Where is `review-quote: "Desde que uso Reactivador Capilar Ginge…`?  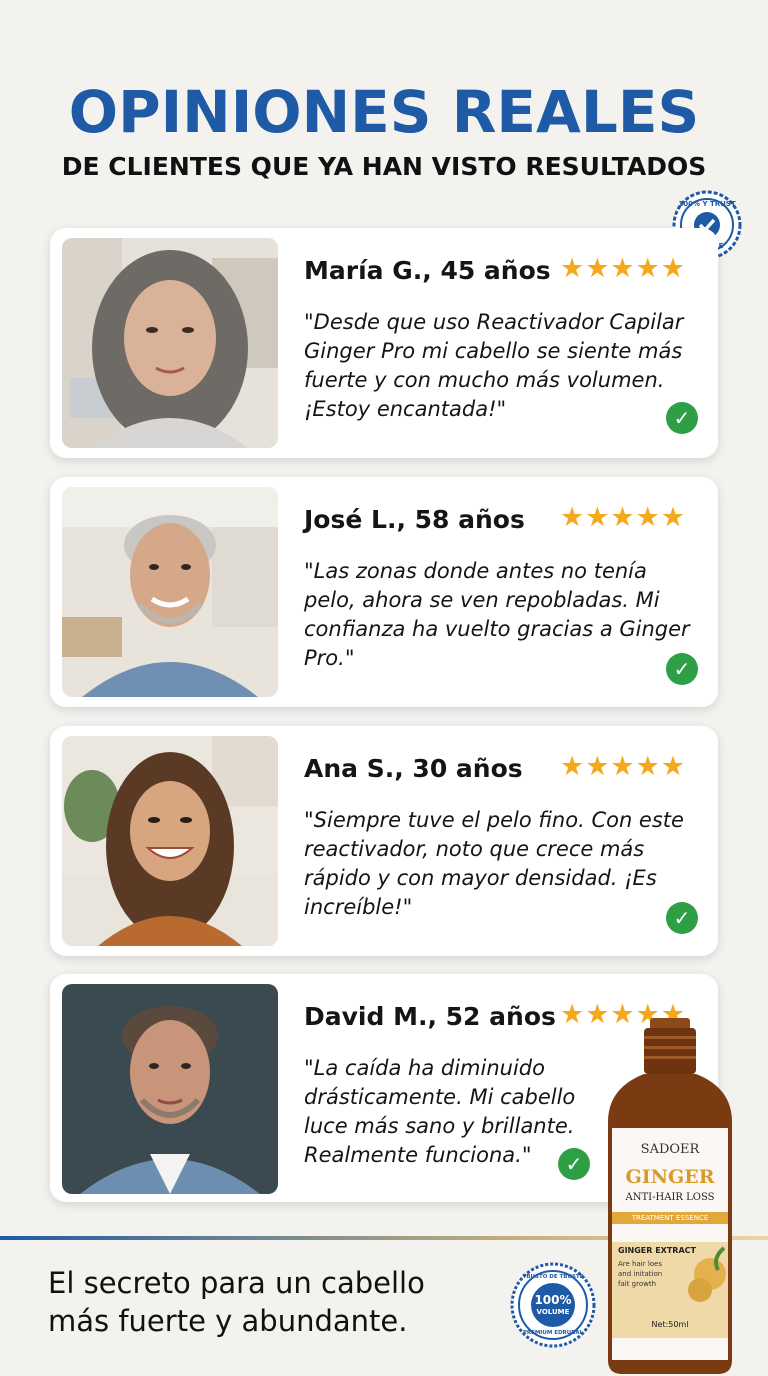
review-quote: "Desde que uso Reactivador Capilar Ginge… is located at coordinates (494, 365).